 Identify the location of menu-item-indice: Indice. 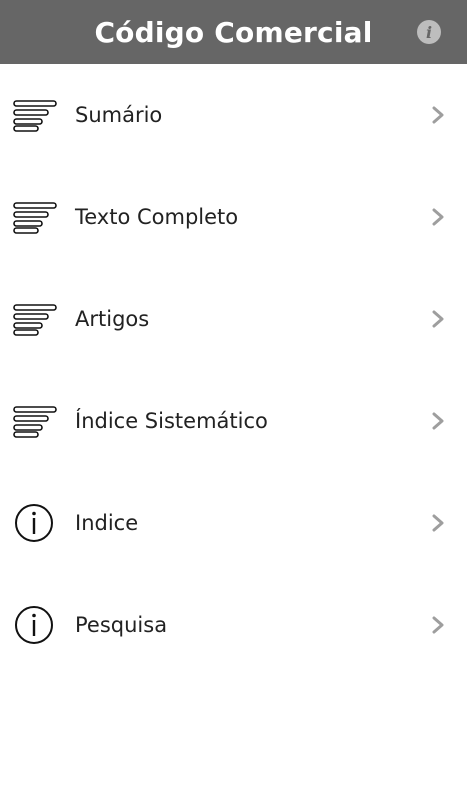
(233, 523).